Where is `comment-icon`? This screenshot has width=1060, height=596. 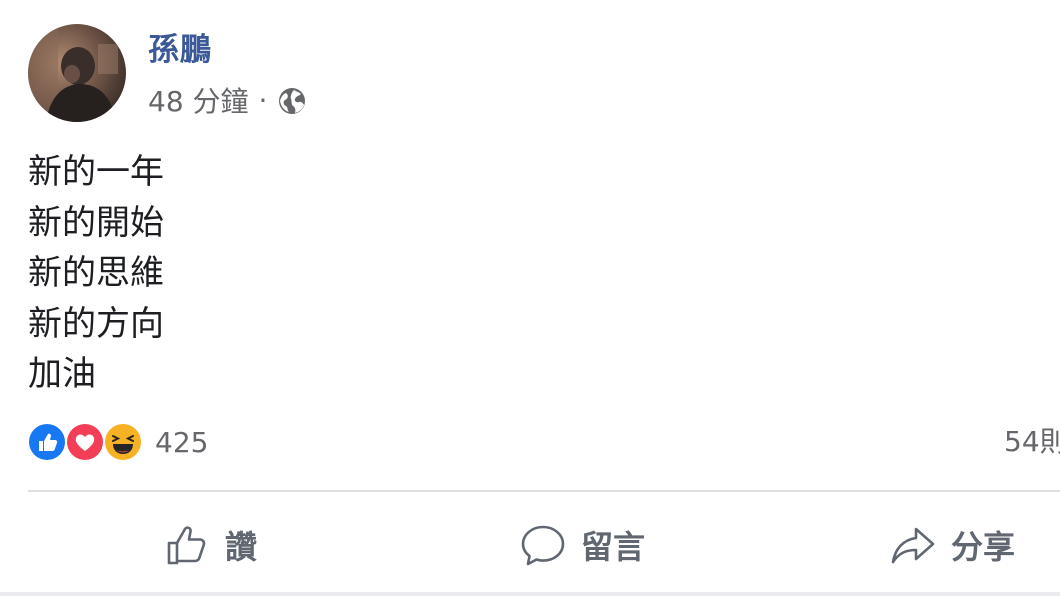 comment-icon is located at coordinates (543, 545).